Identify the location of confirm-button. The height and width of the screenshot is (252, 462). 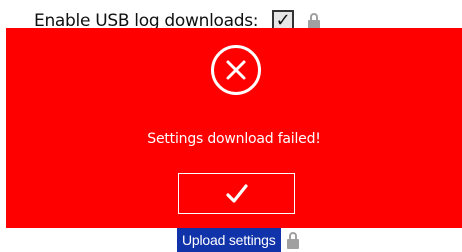
(236, 193).